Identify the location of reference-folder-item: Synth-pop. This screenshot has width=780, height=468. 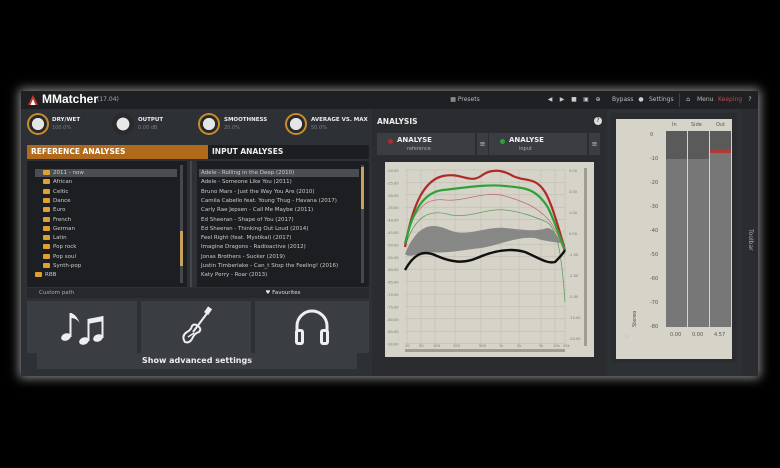
(62, 266).